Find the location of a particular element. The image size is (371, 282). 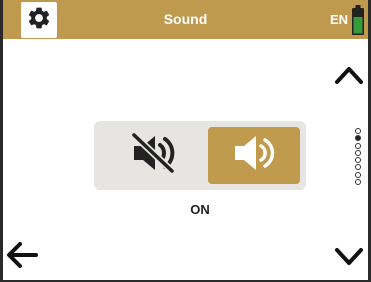

speaker-on-icon is located at coordinates (254, 155).